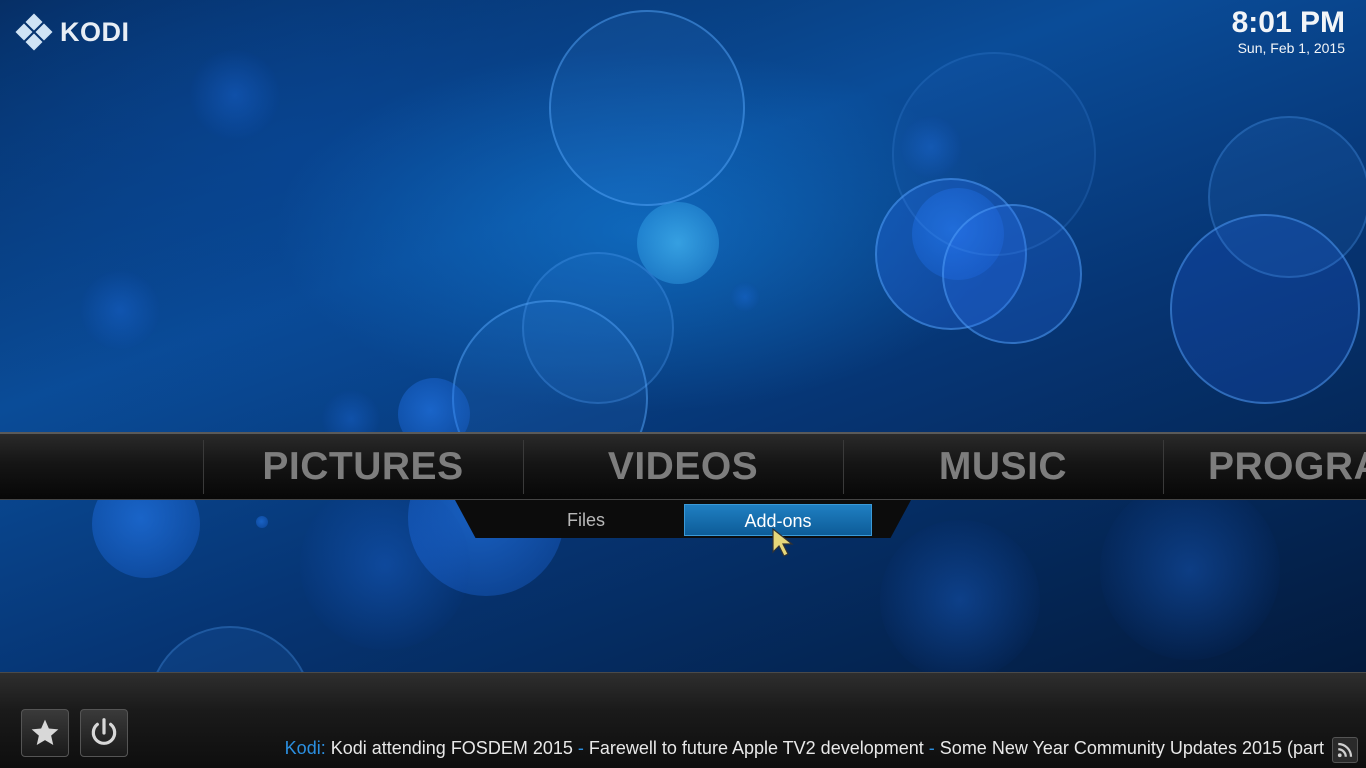 The image size is (1366, 768). I want to click on rss-feed-button, so click(1345, 750).